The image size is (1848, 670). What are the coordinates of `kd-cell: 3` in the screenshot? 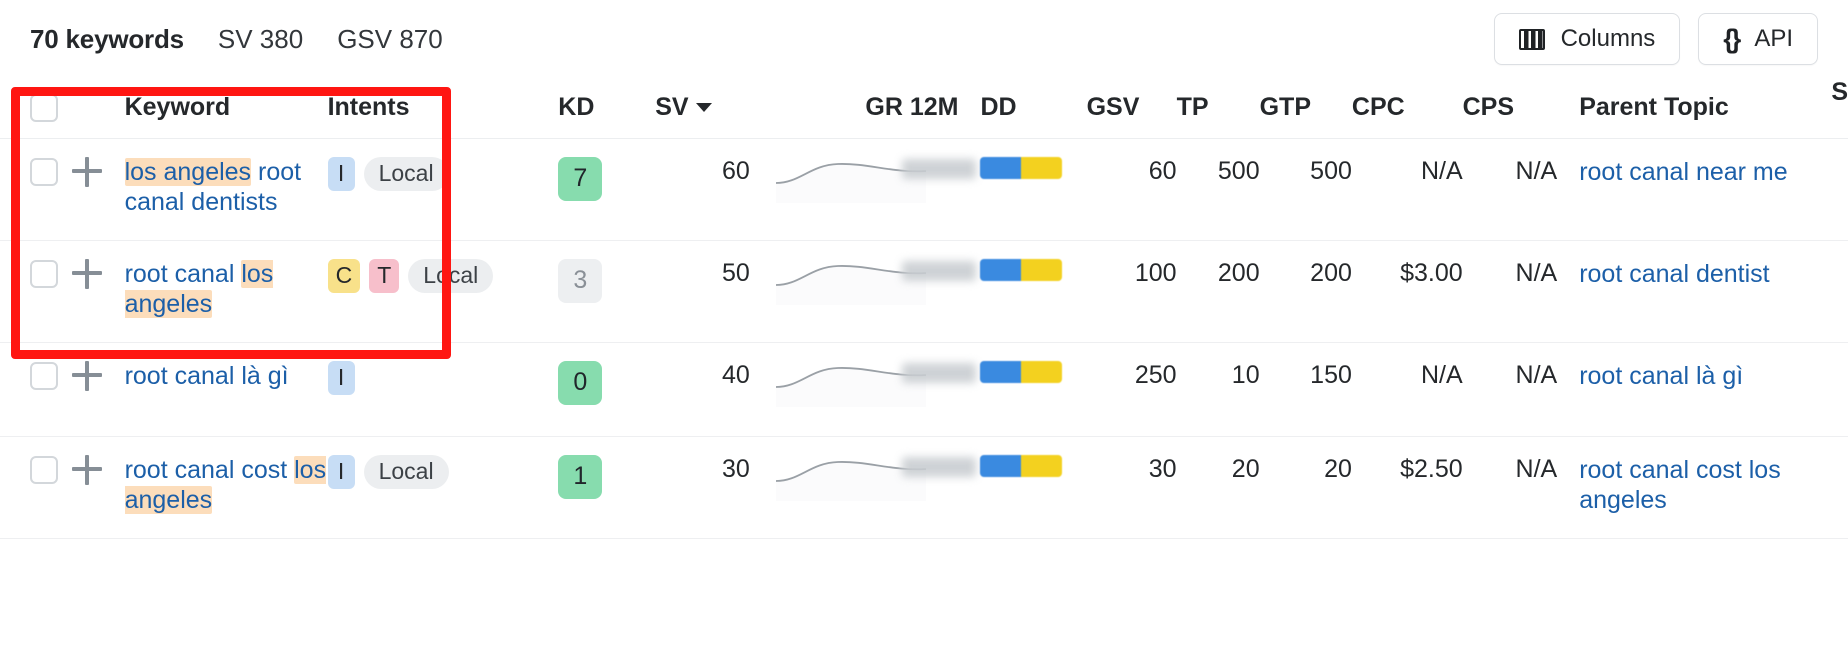 It's located at (607, 291).